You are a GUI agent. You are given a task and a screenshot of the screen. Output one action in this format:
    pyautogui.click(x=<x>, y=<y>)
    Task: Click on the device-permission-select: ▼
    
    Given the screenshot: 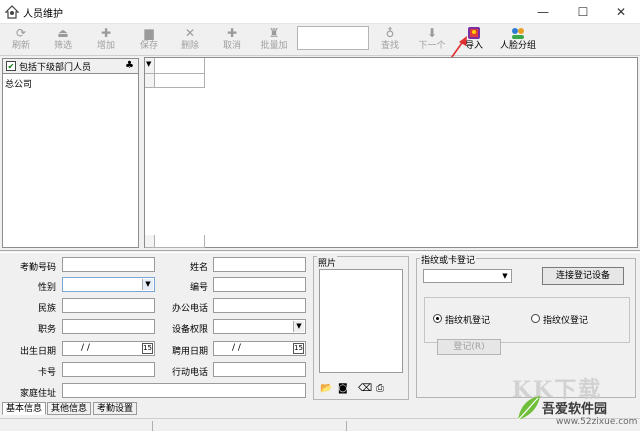 What is the action you would take?
    pyautogui.click(x=259, y=326)
    